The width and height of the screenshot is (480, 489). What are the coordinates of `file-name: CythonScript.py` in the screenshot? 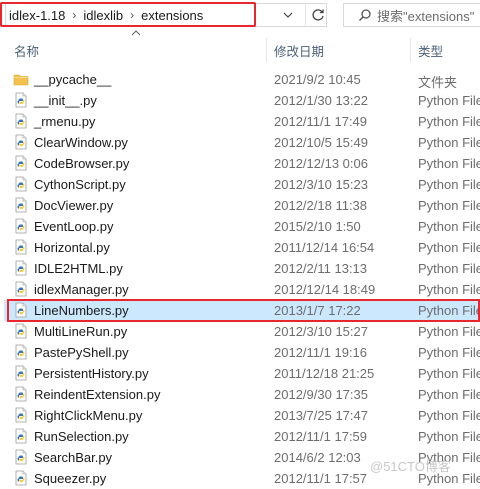 It's located at (80, 184).